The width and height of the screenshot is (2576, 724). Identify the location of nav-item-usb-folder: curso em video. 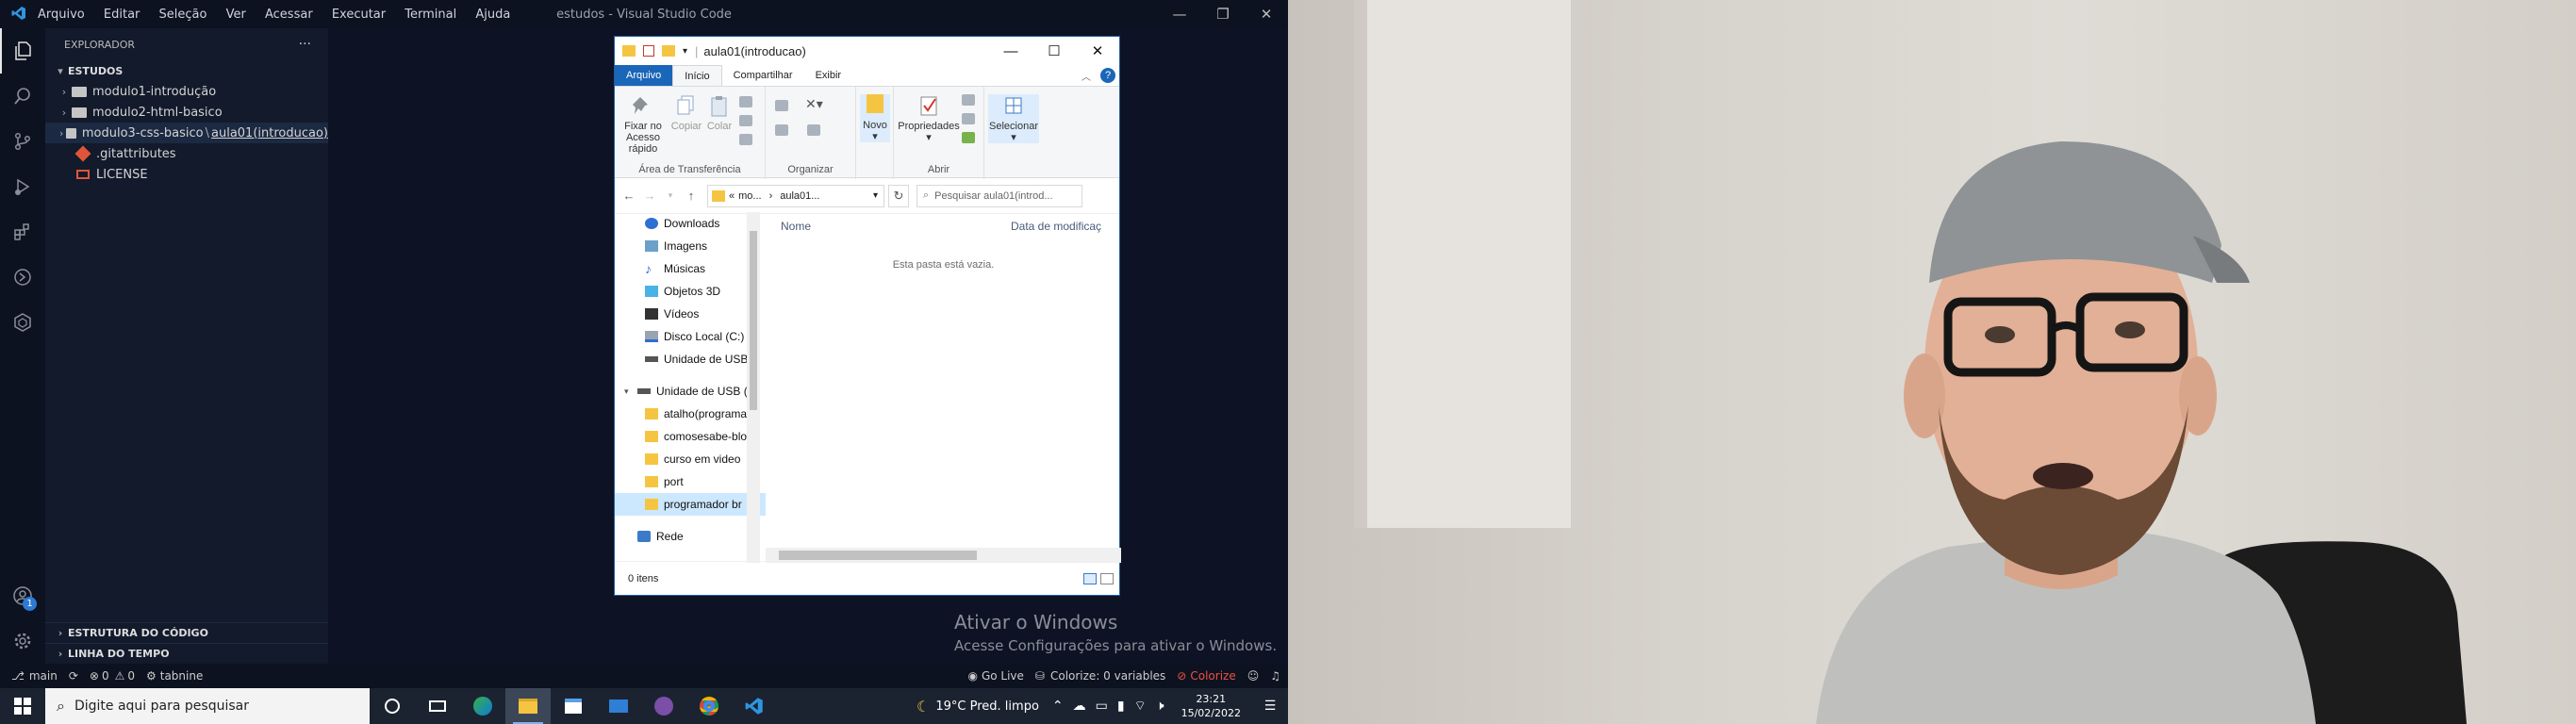
(690, 459).